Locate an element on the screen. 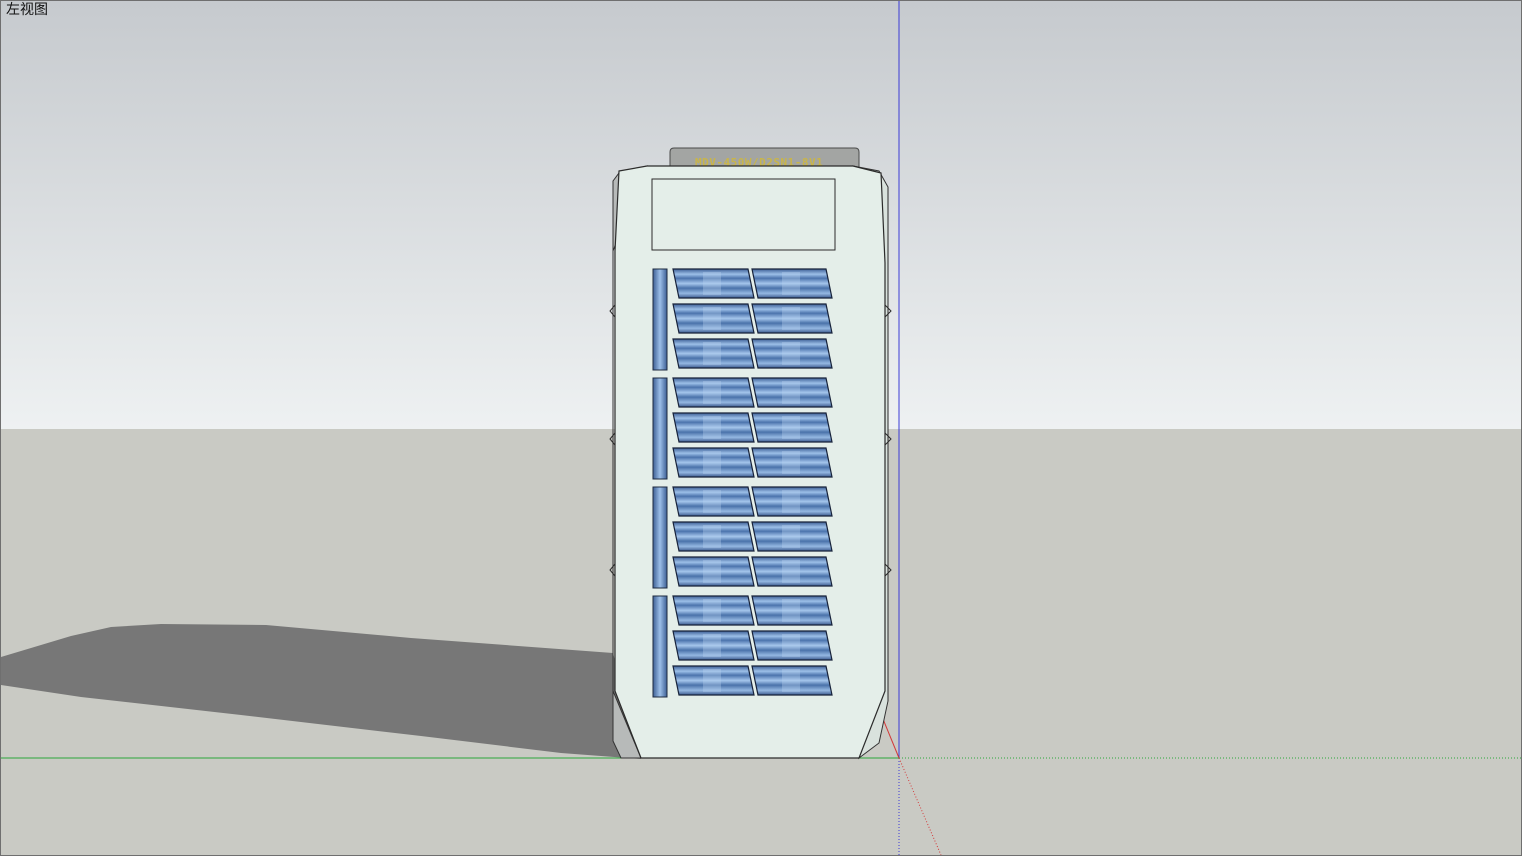 This screenshot has width=1522, height=856. view-label: 左视图 is located at coordinates (27, 10).